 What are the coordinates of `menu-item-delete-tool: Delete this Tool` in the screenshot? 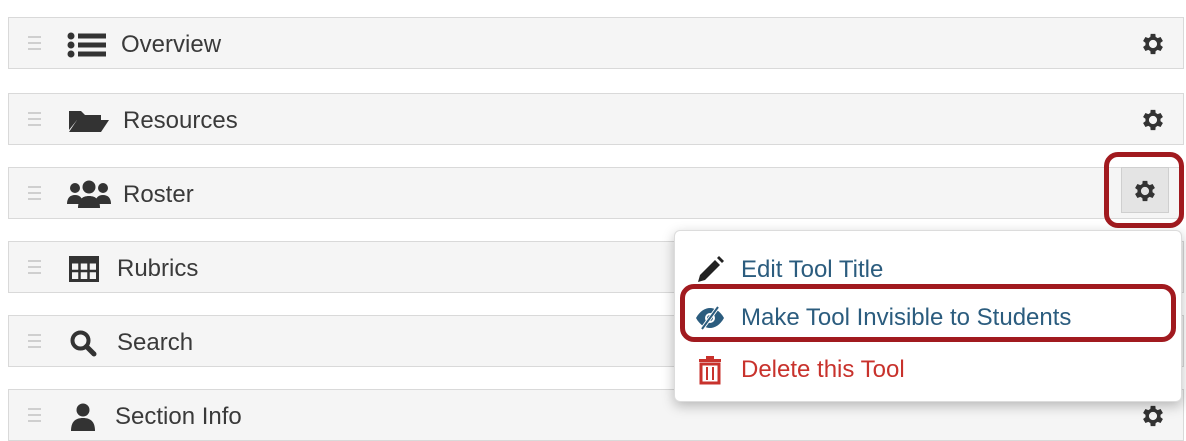 It's located at (929, 369).